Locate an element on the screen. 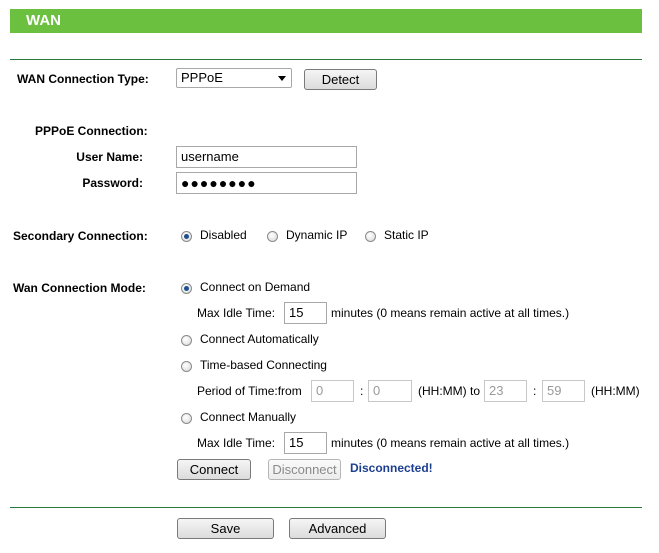 Image resolution: width=659 pixels, height=553 pixels. divider-top is located at coordinates (326, 59).